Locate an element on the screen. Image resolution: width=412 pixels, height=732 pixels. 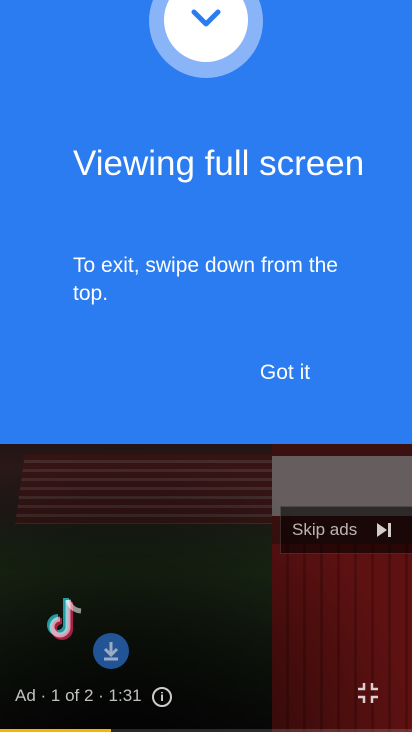
skip-next-icon is located at coordinates (384, 532).